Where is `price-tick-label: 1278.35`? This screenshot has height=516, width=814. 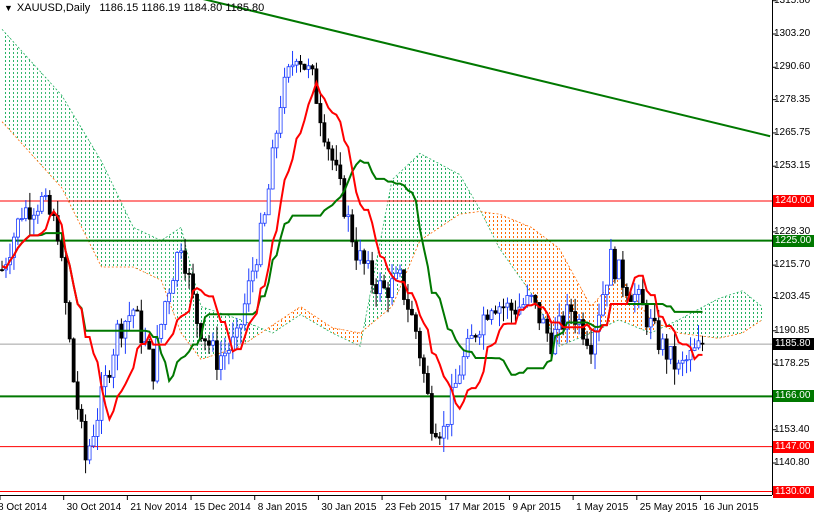
price-tick-label: 1278.35 is located at coordinates (792, 99).